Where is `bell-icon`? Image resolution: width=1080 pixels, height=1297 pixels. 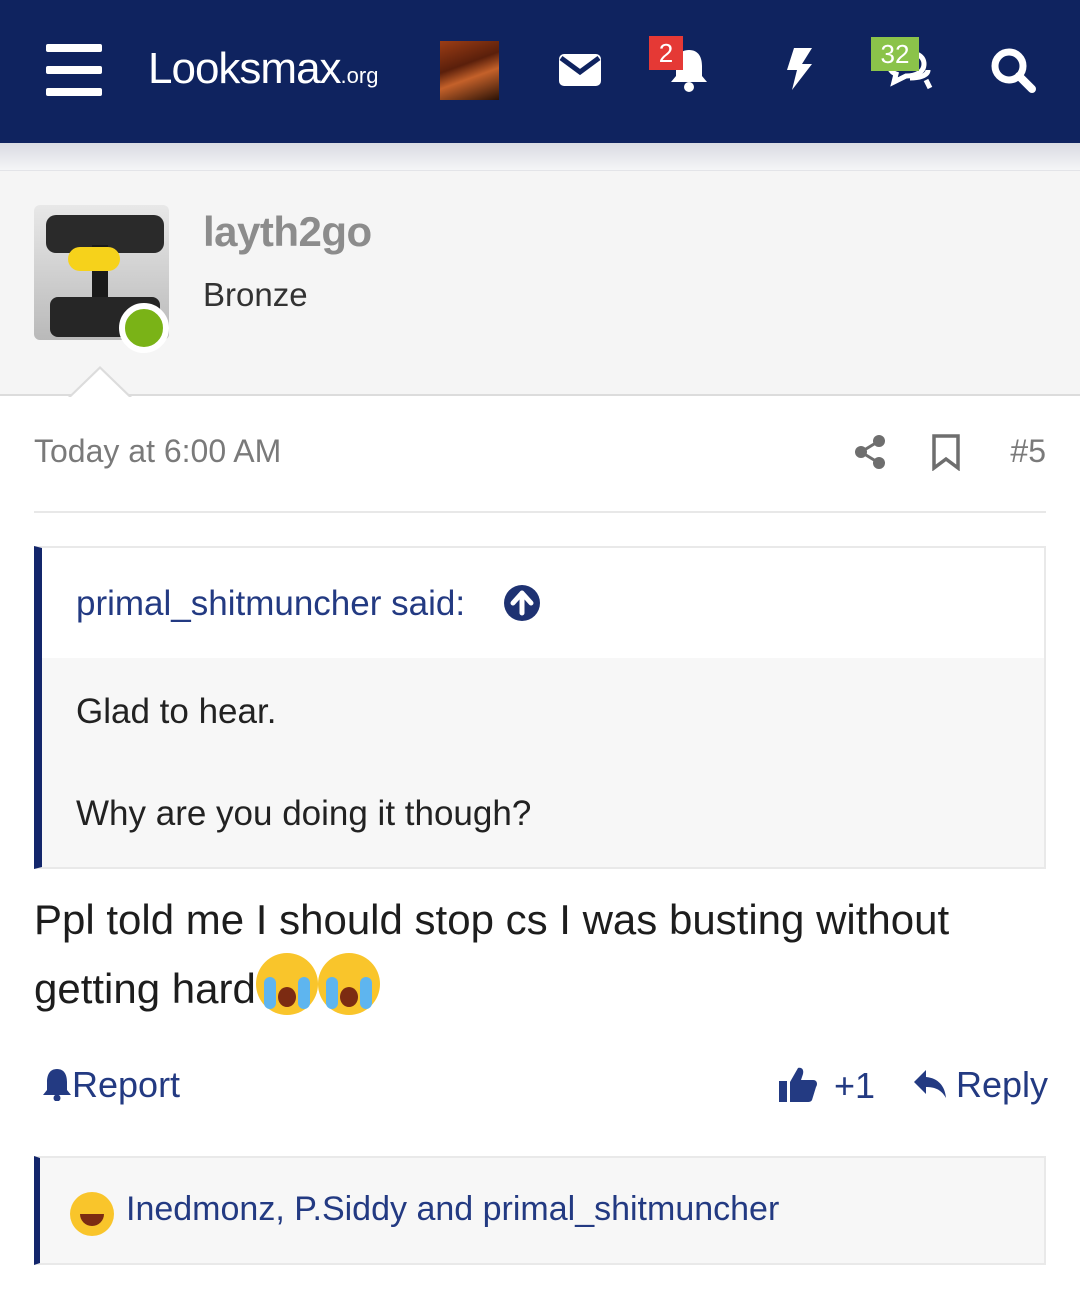 bell-icon is located at coordinates (57, 1085).